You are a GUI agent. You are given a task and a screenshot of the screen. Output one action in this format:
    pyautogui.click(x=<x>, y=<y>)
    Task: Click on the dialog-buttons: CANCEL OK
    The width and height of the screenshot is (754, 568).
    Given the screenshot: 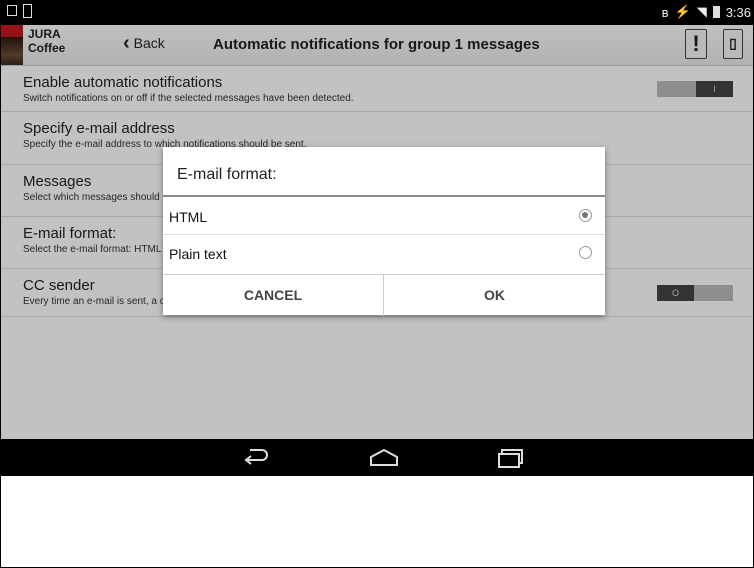 What is the action you would take?
    pyautogui.click(x=384, y=295)
    